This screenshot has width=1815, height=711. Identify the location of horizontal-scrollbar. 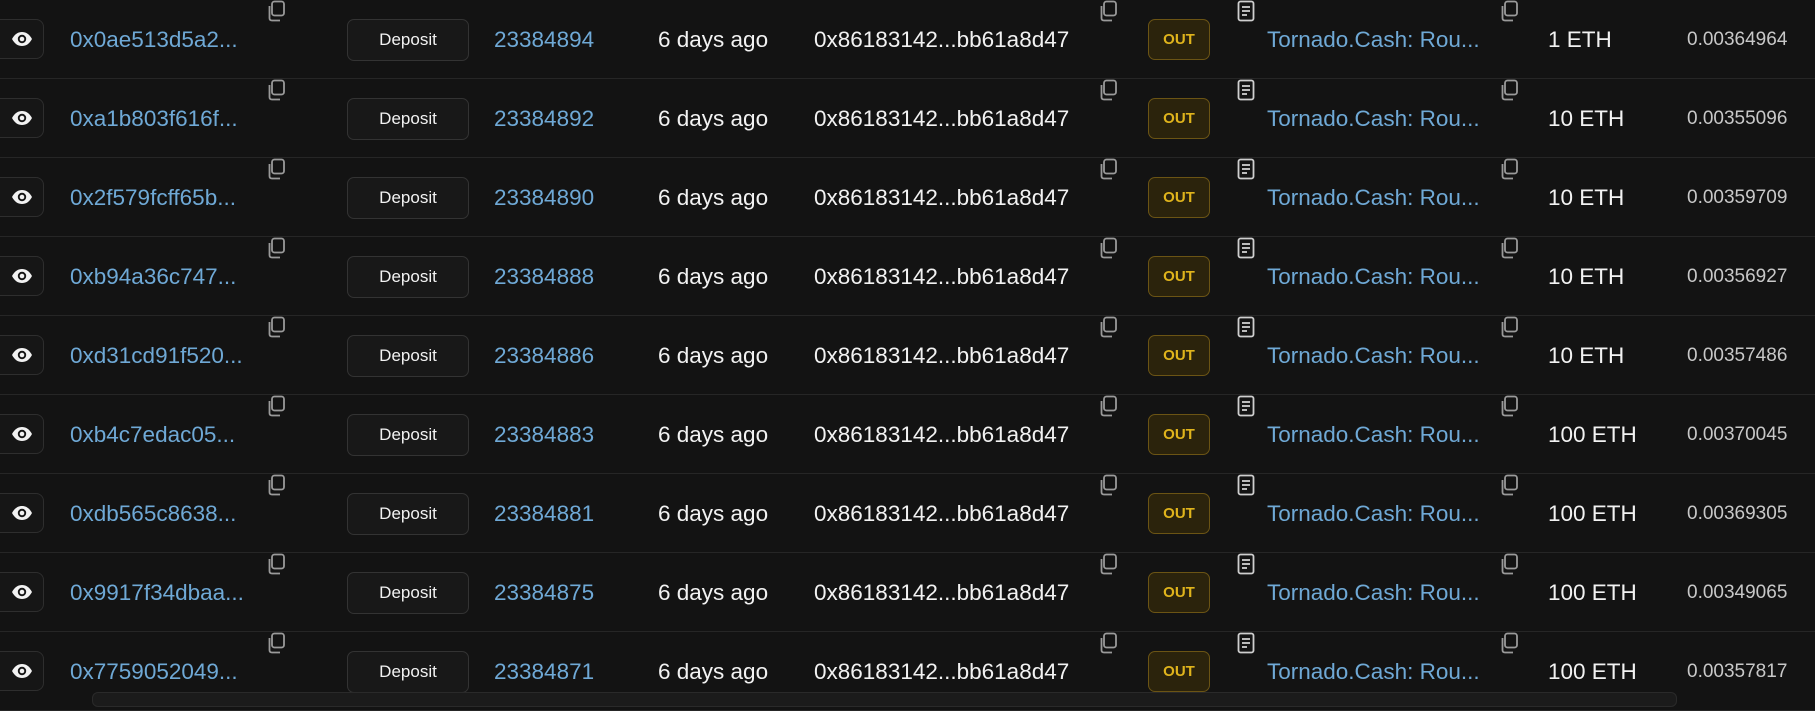
(884, 699).